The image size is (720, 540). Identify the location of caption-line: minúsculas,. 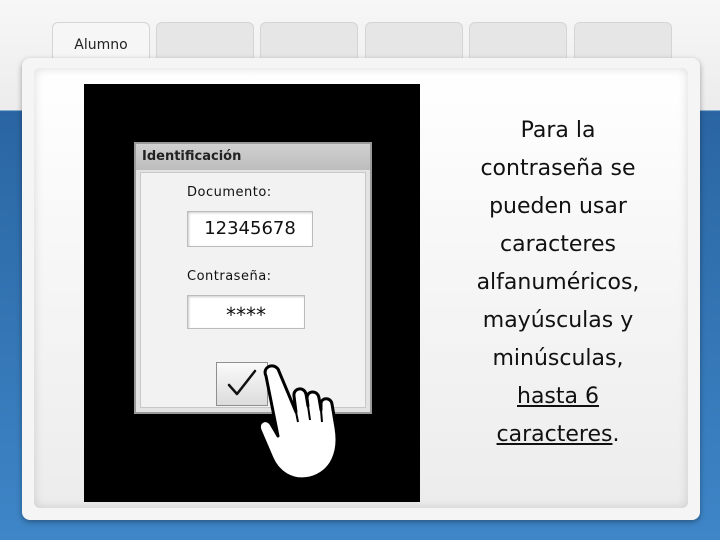
(558, 358).